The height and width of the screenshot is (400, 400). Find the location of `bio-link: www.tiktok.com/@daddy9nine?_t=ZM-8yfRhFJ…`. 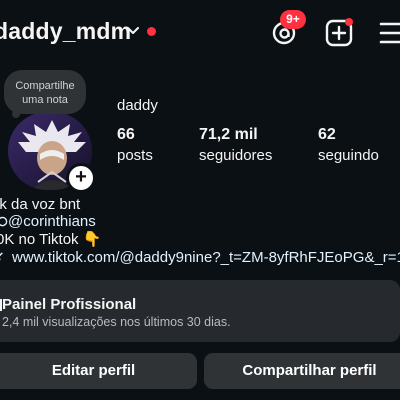

bio-link: www.tiktok.com/@daddy9nine?_t=ZM-8yfRhFJ… is located at coordinates (206, 257).